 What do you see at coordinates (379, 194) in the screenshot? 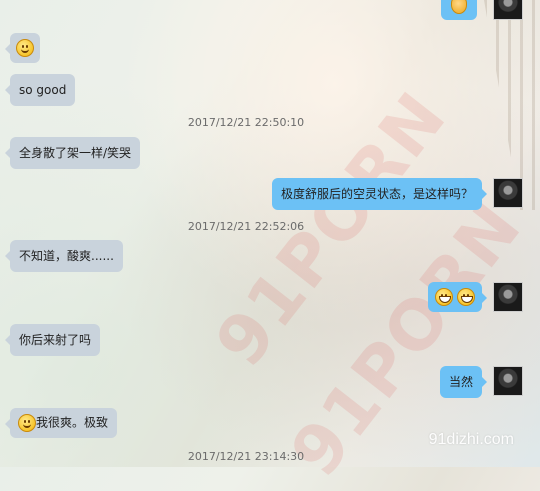
I see `outgoing-message: 极度舒服后的空灵状态，是这样吗？` at bounding box center [379, 194].